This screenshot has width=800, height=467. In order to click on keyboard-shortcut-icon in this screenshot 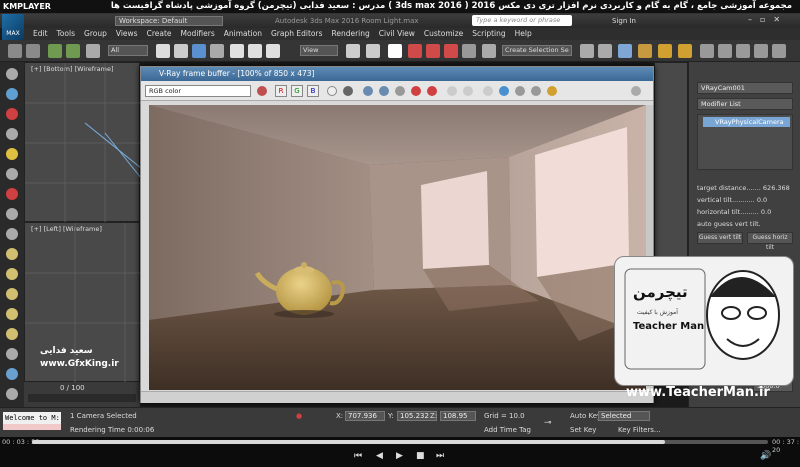, I will do `click(395, 51)`.